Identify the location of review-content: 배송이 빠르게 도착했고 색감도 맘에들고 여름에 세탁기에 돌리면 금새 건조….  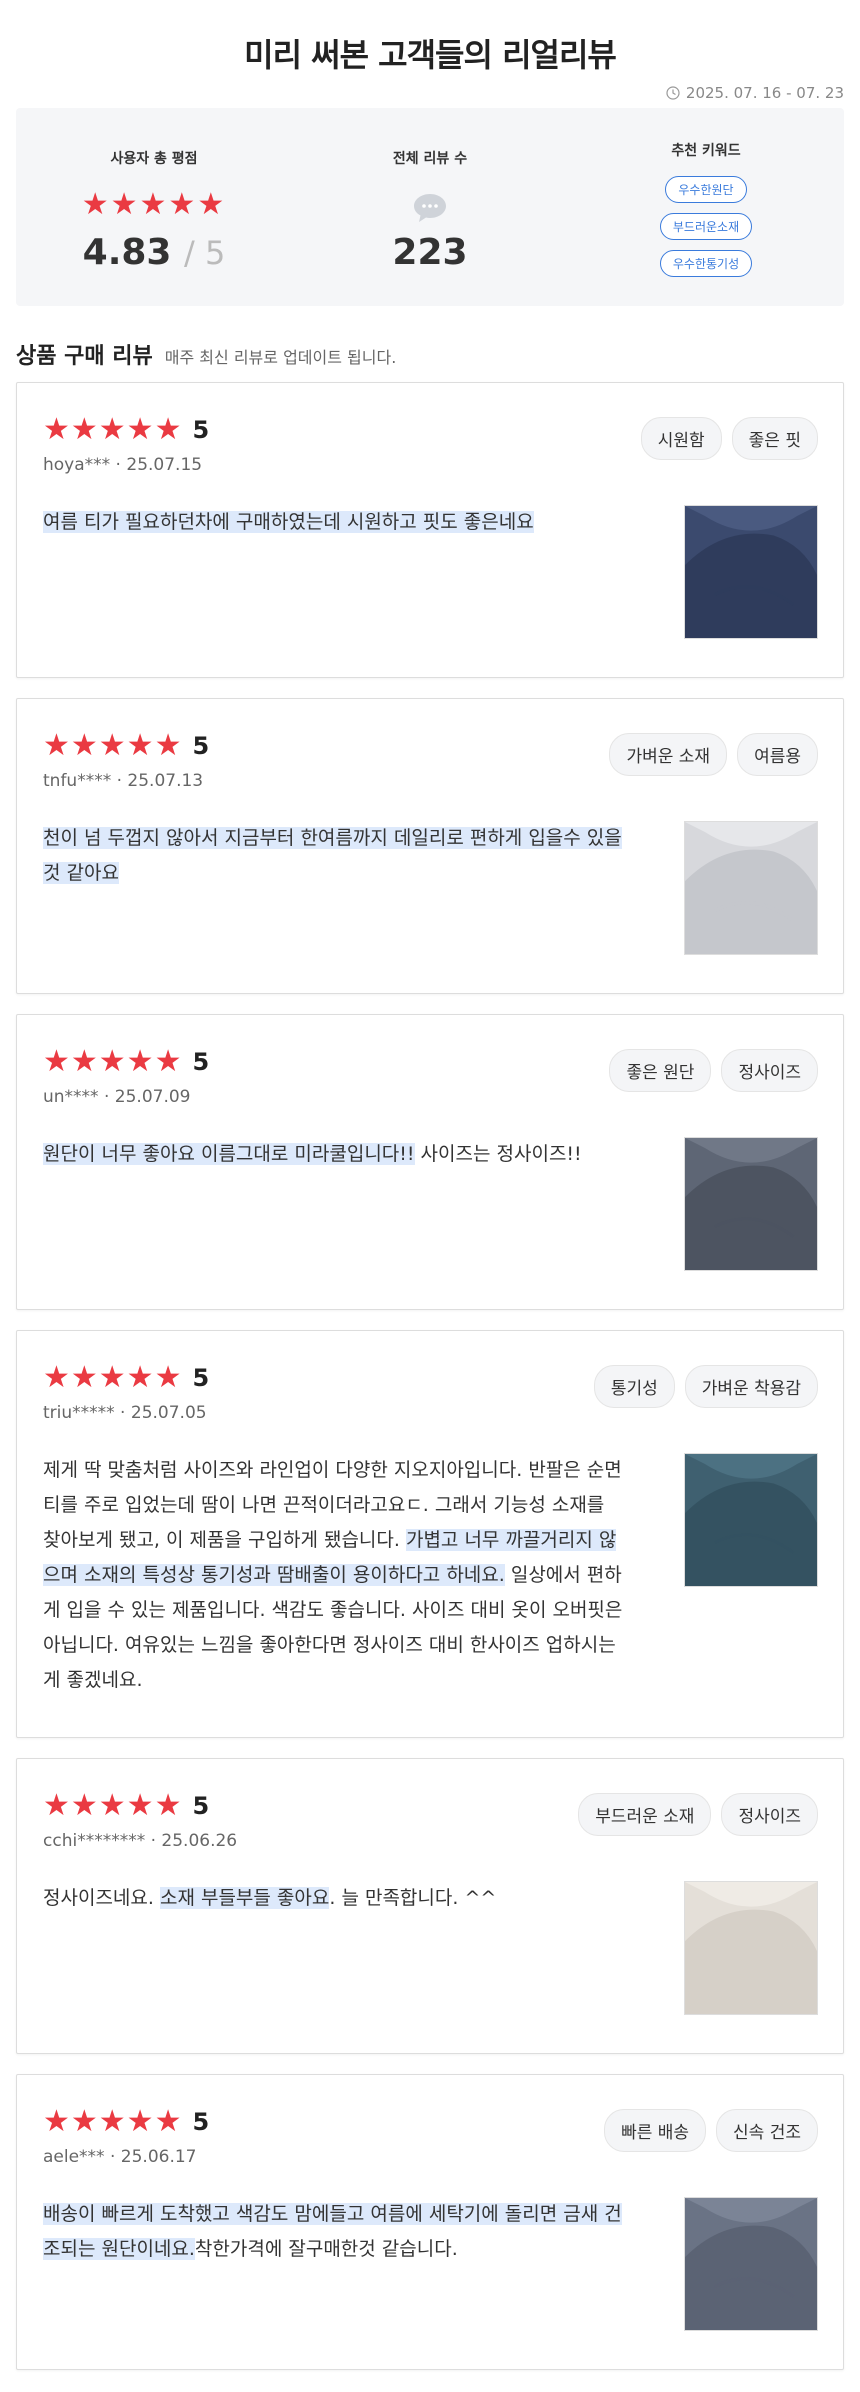
(333, 2264).